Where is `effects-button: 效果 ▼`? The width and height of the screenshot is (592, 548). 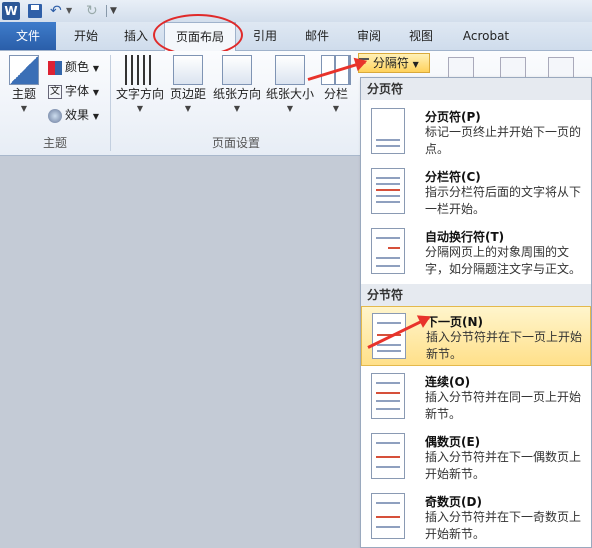 effects-button: 效果 ▼ is located at coordinates (73, 115).